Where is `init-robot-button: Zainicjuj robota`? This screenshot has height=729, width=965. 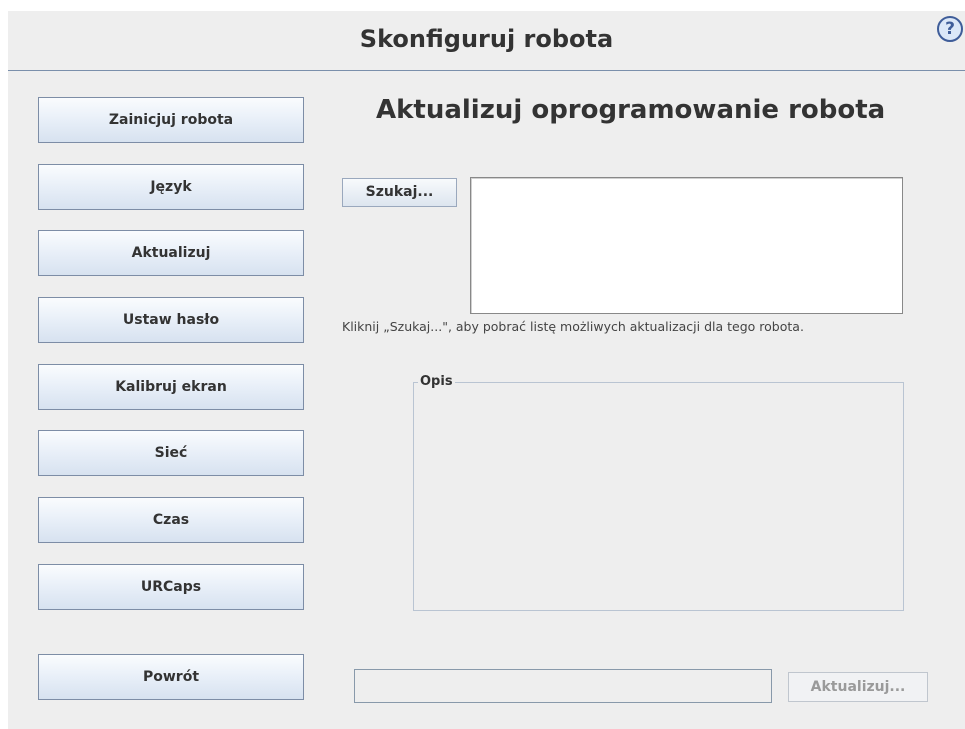 init-robot-button: Zainicjuj robota is located at coordinates (171, 120).